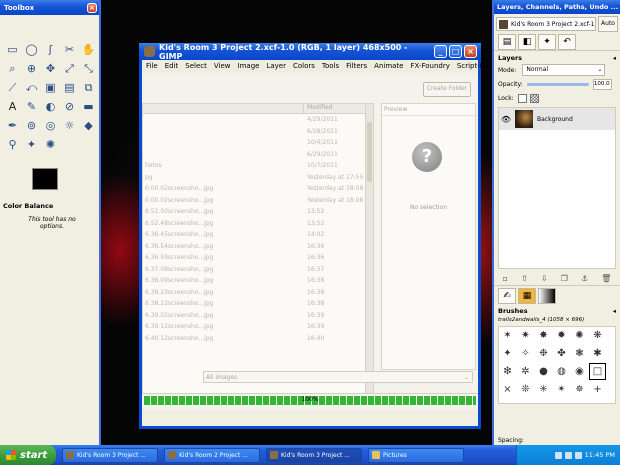 Image resolution: width=620 pixels, height=465 pixels. I want to click on menu-item: Tools, so click(330, 66).